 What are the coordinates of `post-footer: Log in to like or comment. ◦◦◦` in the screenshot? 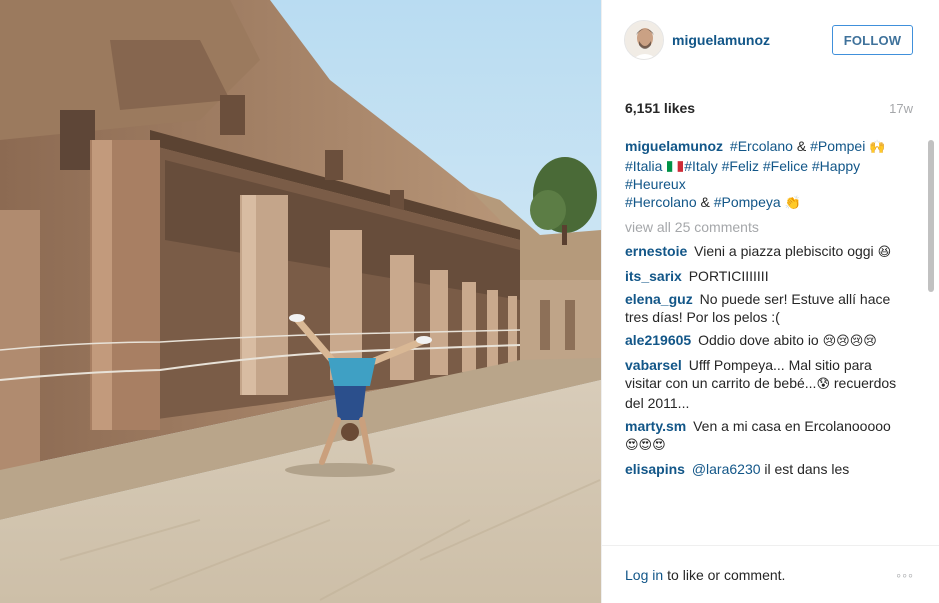 It's located at (770, 574).